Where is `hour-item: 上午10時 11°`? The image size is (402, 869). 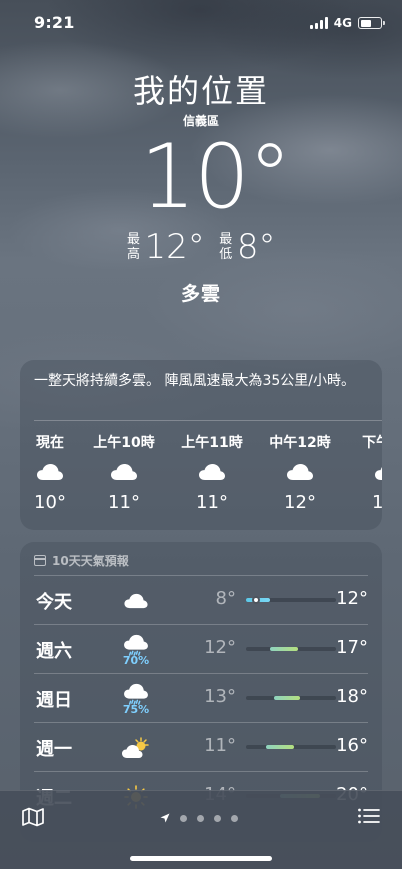
hour-item: 上午10時 11° is located at coordinates (124, 472).